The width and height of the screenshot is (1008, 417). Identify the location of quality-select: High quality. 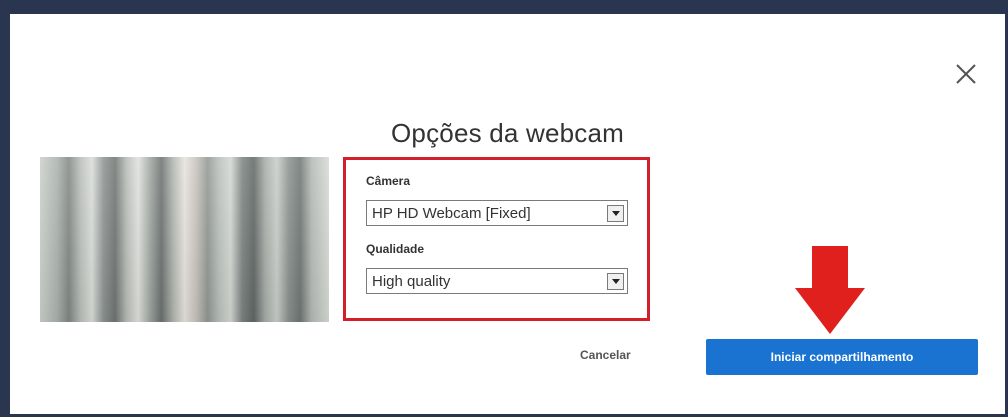
(497, 281).